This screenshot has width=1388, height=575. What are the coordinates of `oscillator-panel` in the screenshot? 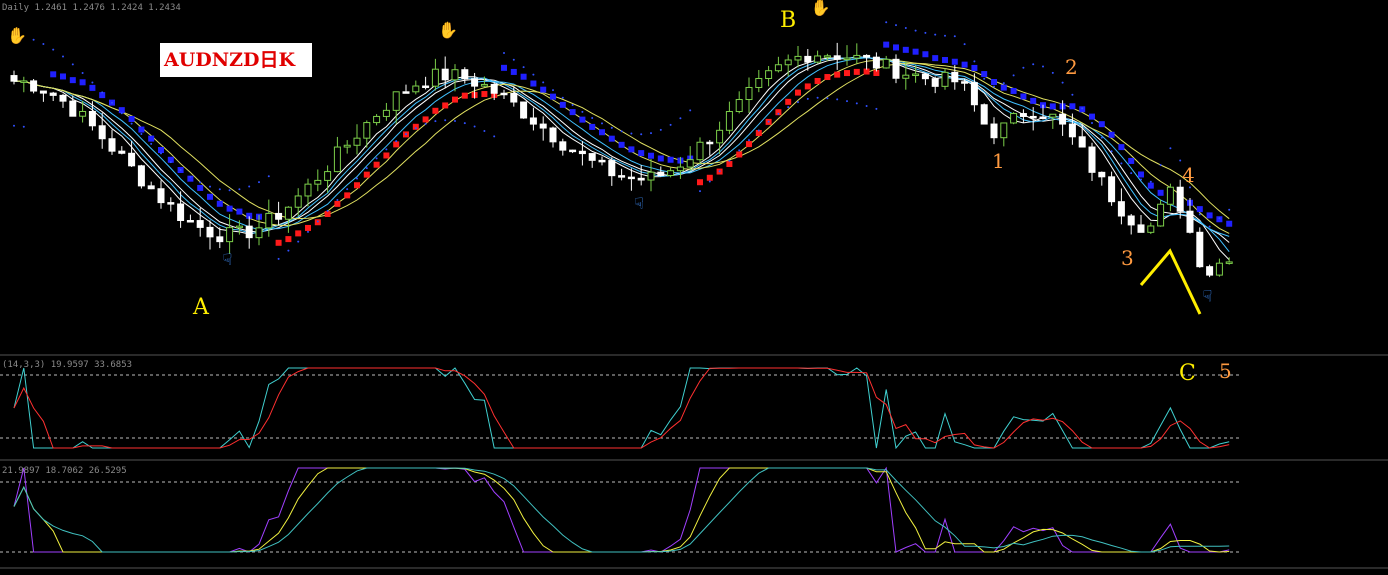 It's located at (621, 509).